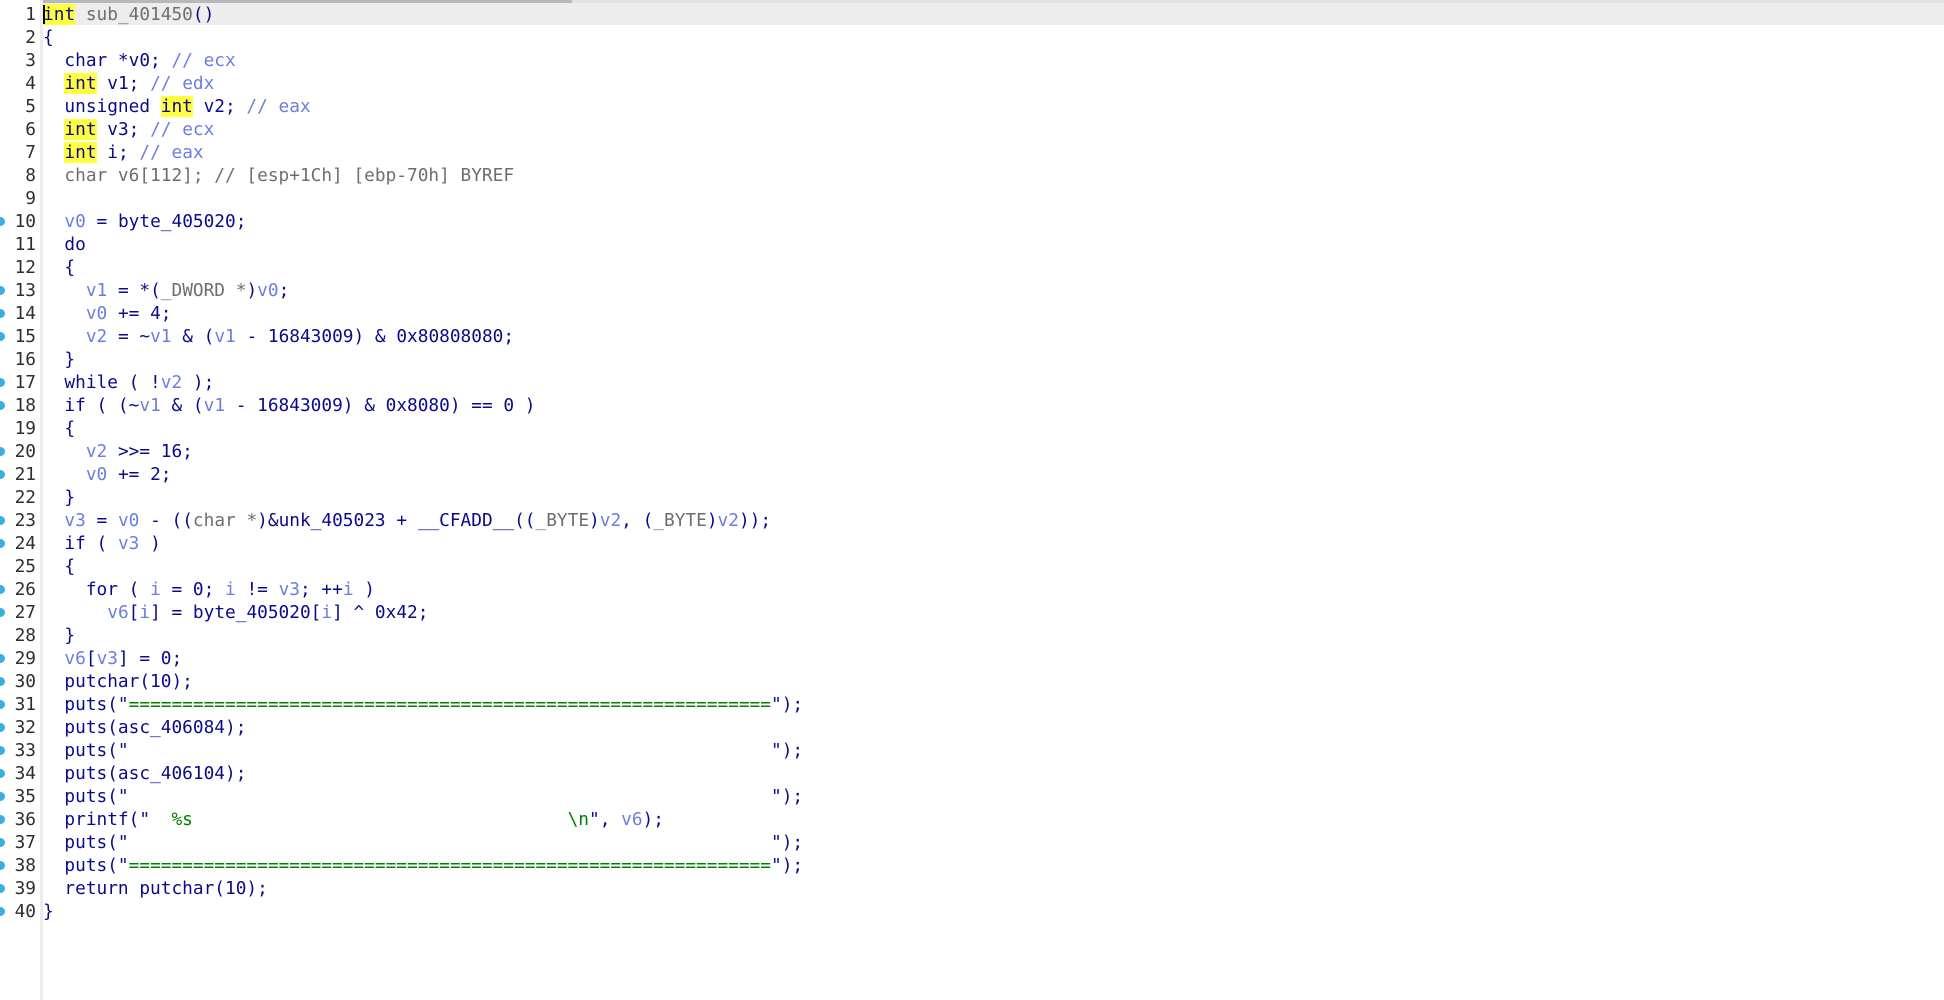 This screenshot has height=1000, width=1944. Describe the element at coordinates (972, 382) in the screenshot. I see `code-line: 17 while ( !v2 );` at that location.